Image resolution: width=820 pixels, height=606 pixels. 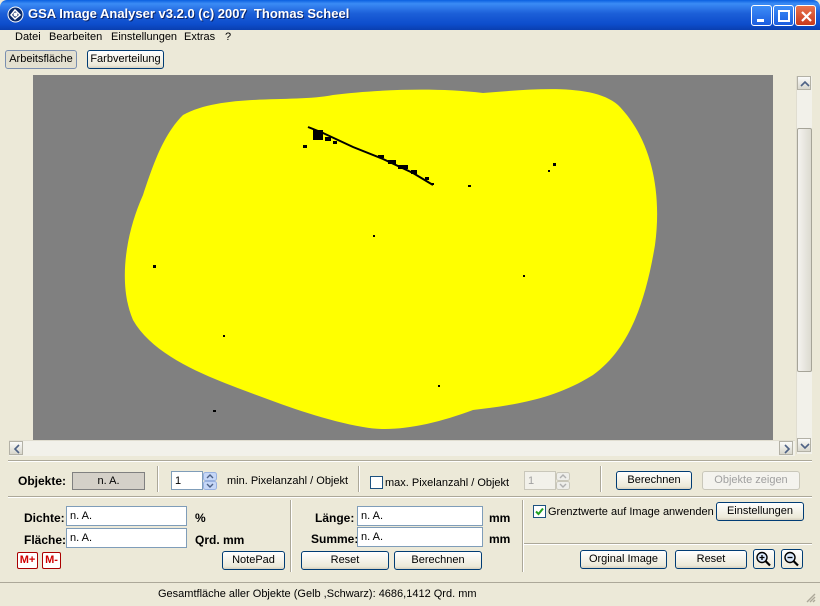 I want to click on length-label: Länge:, so click(x=335, y=518).